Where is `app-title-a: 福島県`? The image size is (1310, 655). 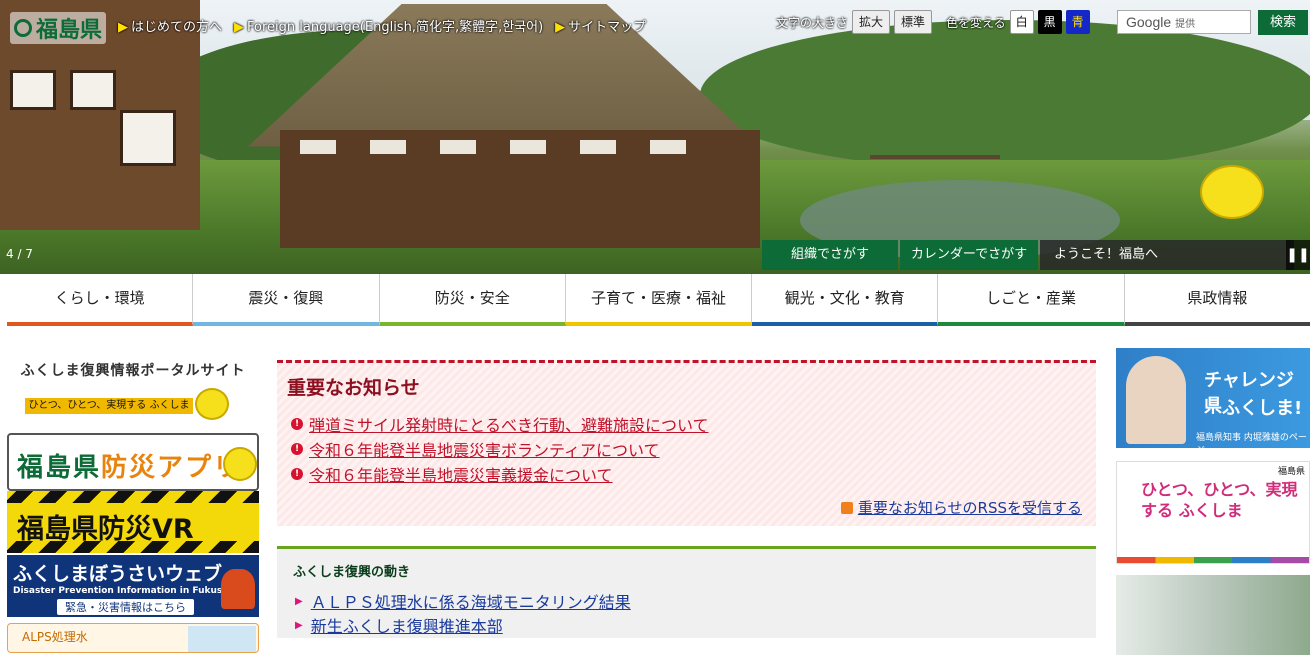 app-title-a: 福島県 is located at coordinates (59, 468).